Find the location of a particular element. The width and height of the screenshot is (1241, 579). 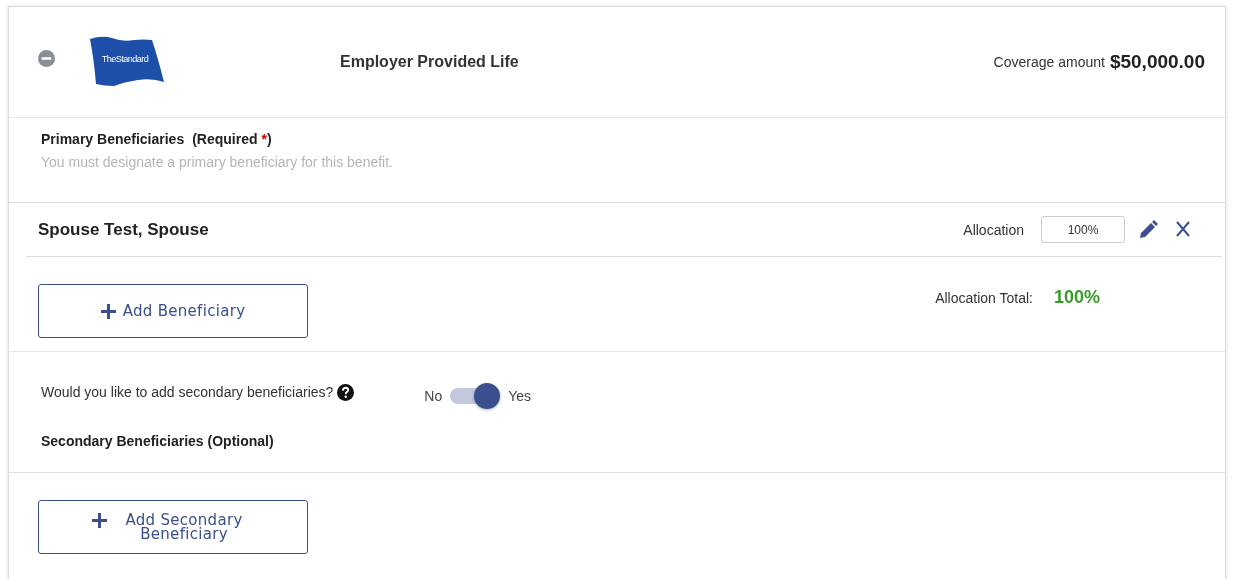

close-icon is located at coordinates (1183, 228).